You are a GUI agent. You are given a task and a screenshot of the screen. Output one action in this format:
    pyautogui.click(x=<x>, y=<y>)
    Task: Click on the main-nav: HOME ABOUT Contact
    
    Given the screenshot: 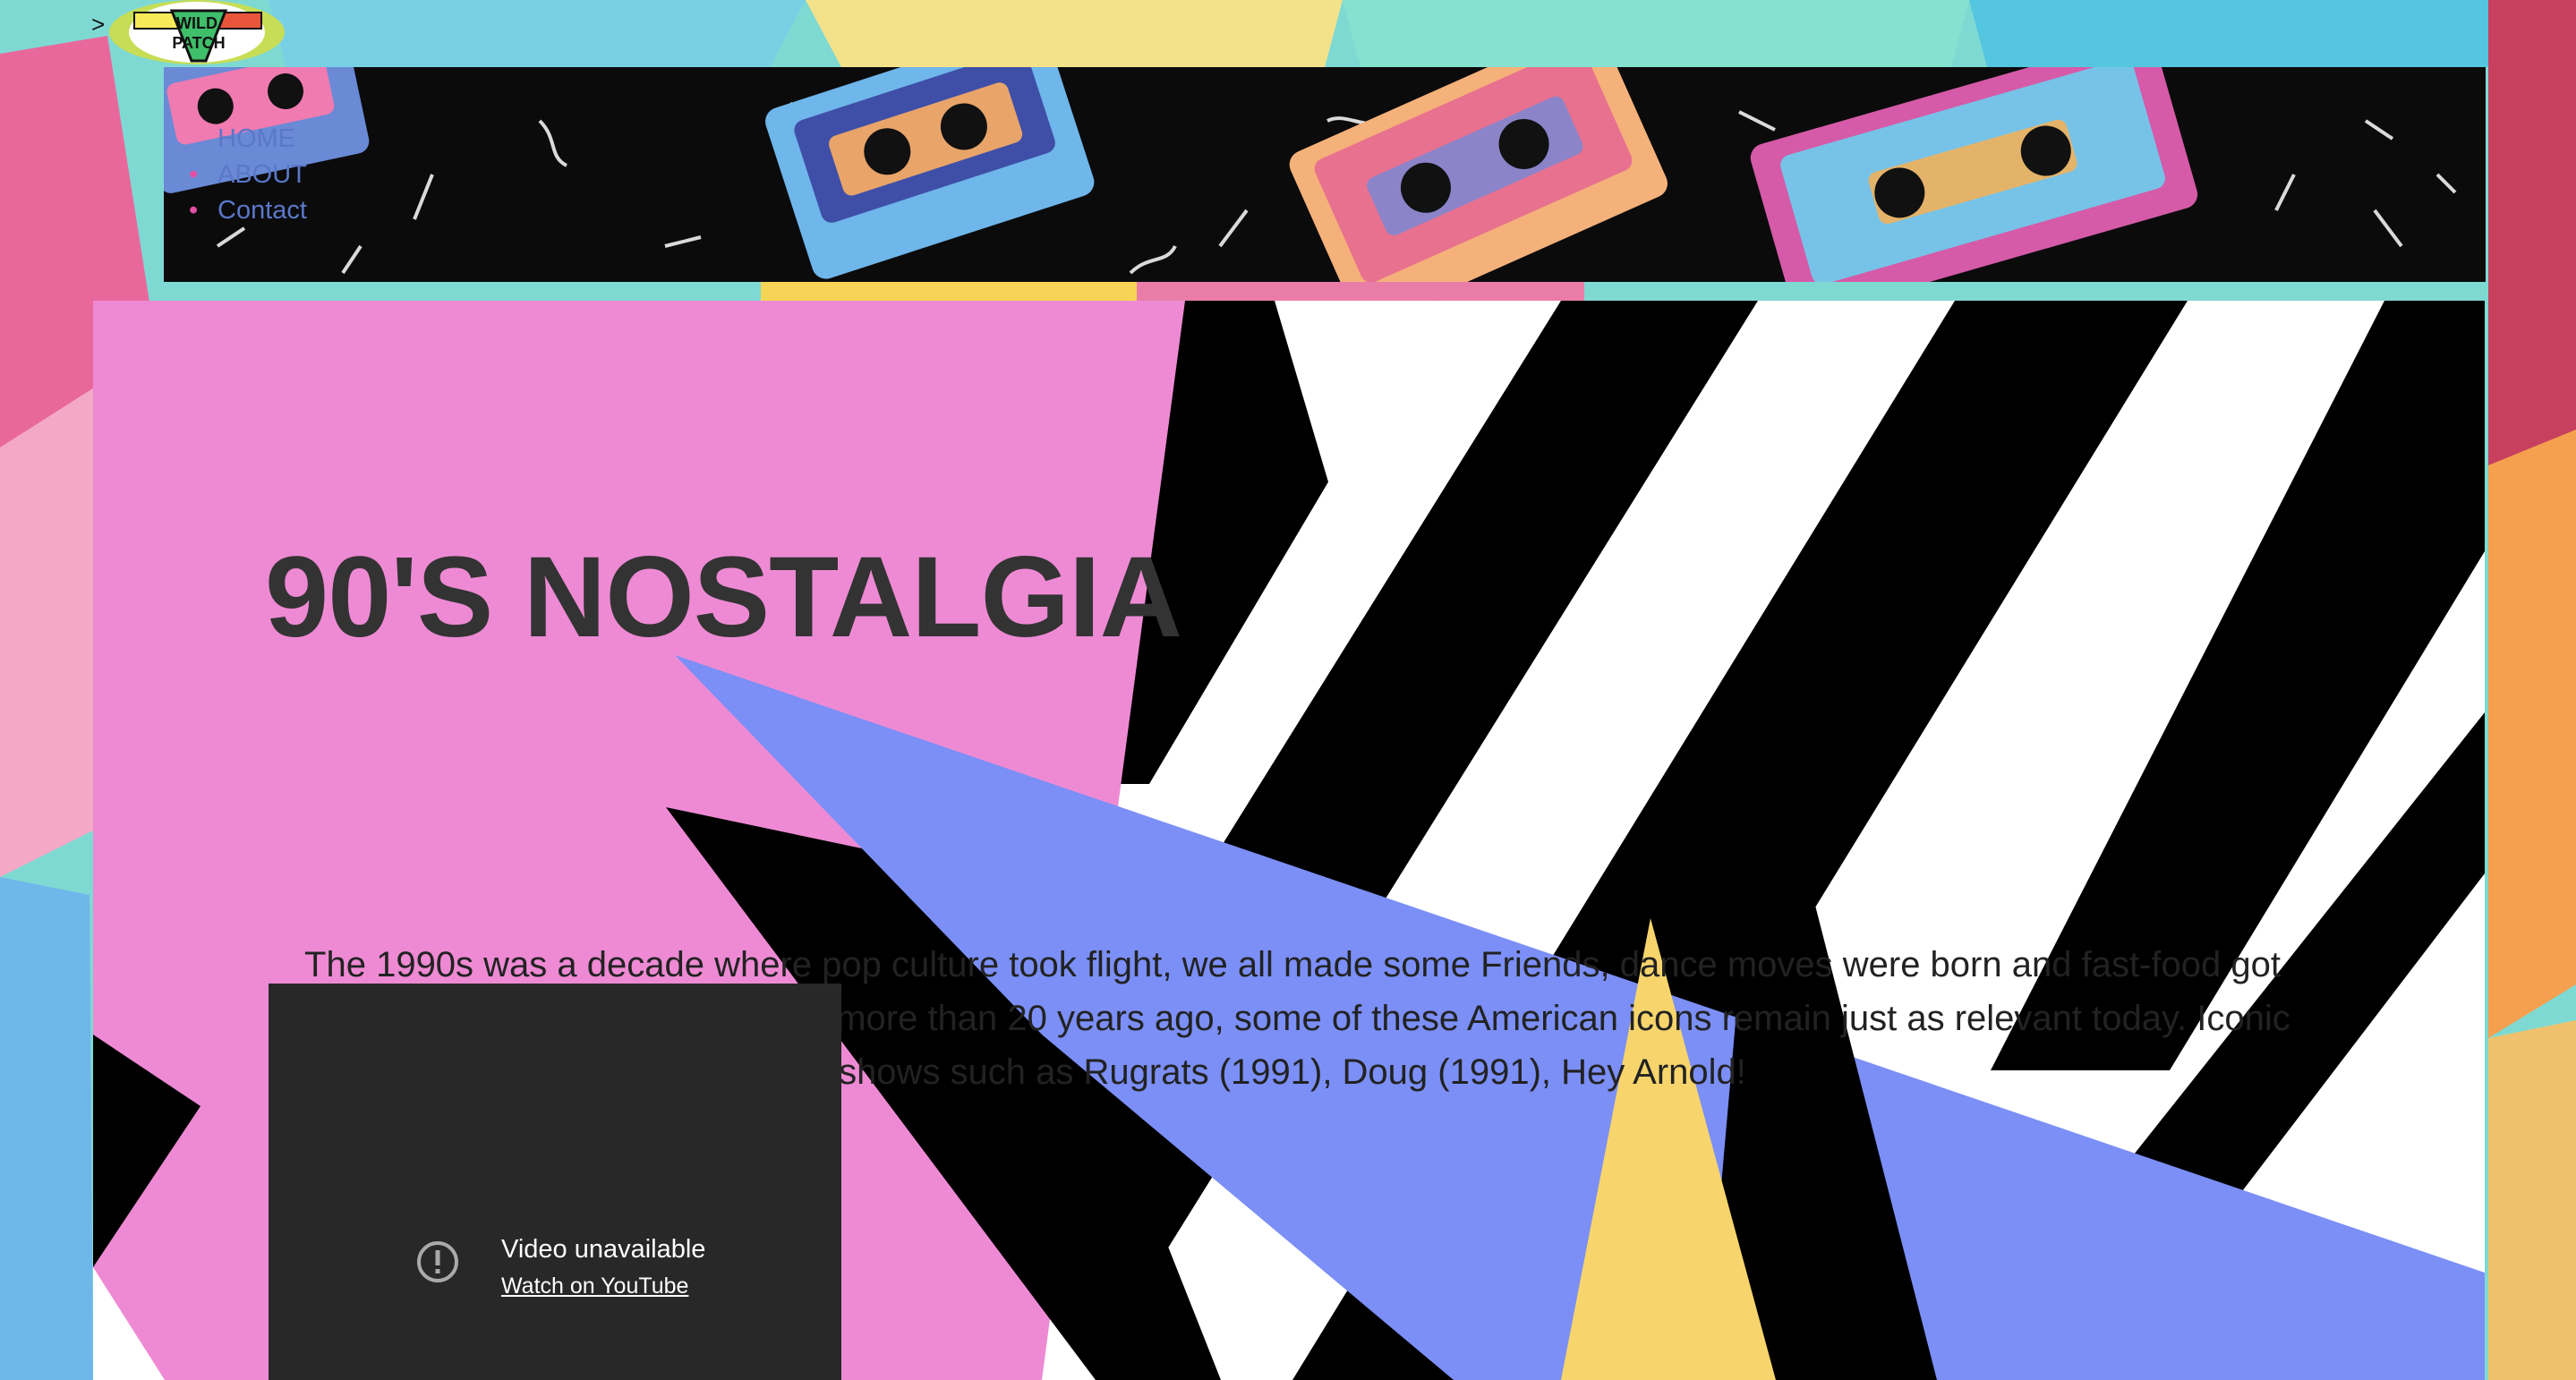 What is the action you would take?
    pyautogui.click(x=235, y=174)
    